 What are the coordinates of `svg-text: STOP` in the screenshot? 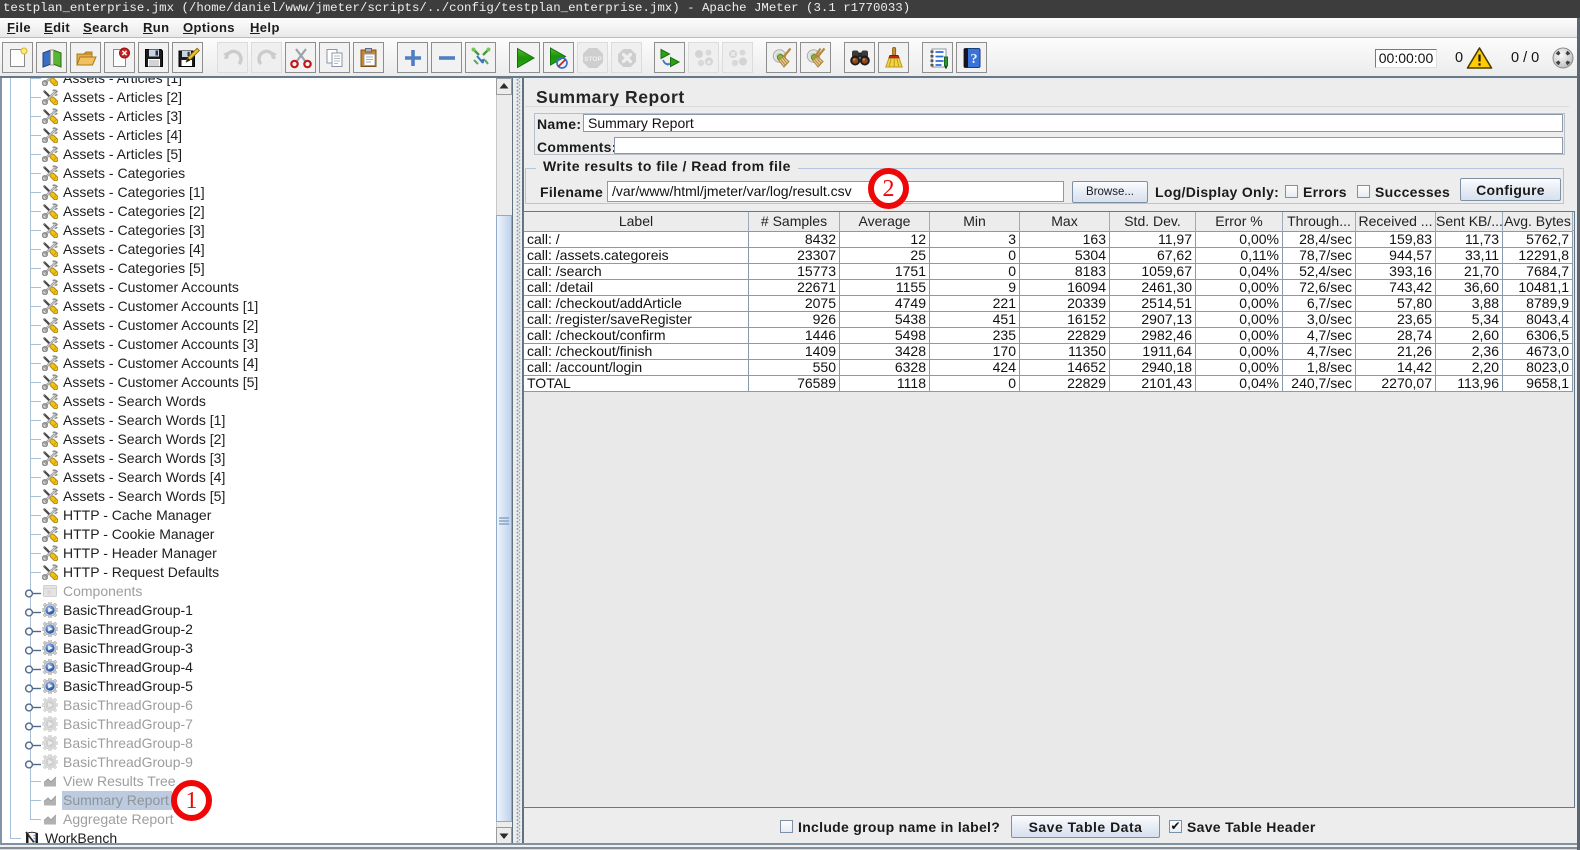 It's located at (593, 59).